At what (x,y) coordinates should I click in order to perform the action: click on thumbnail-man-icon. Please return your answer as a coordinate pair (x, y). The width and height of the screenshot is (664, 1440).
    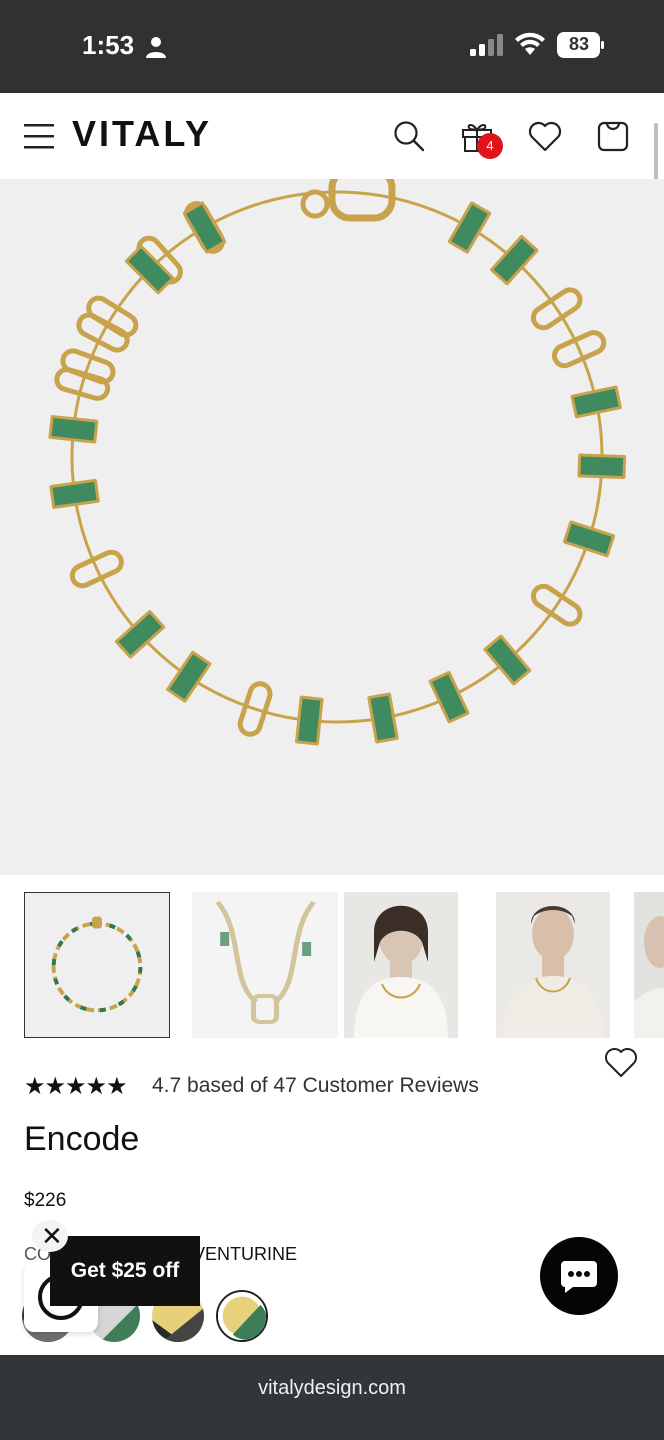
    Looking at the image, I should click on (553, 965).